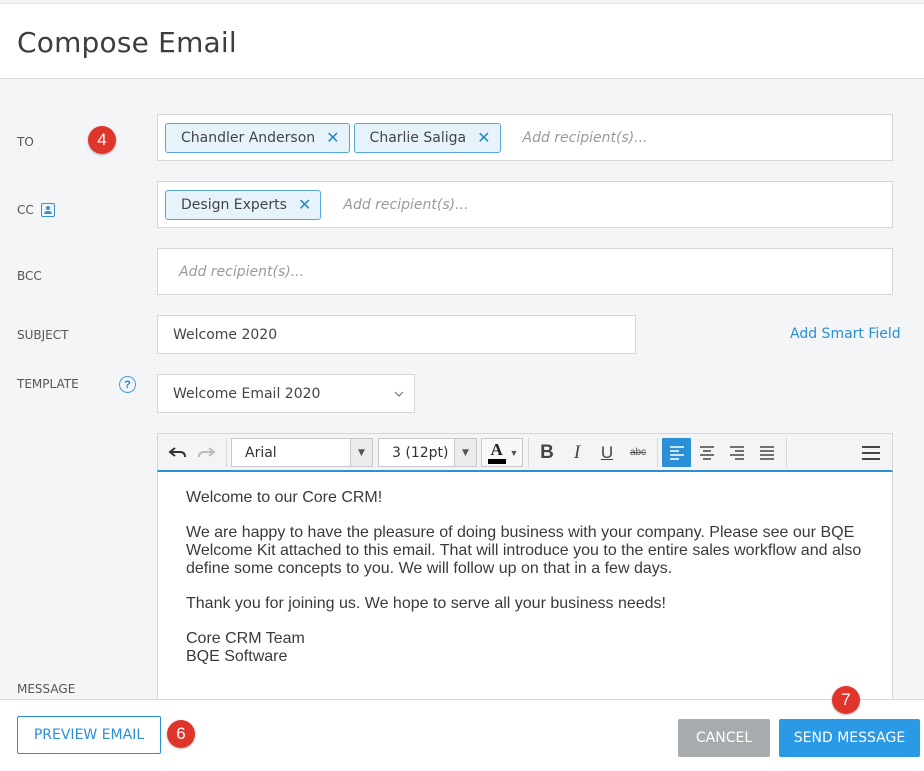  Describe the element at coordinates (89, 735) in the screenshot. I see `preview-email-button: PREVIEW EMAIL` at that location.